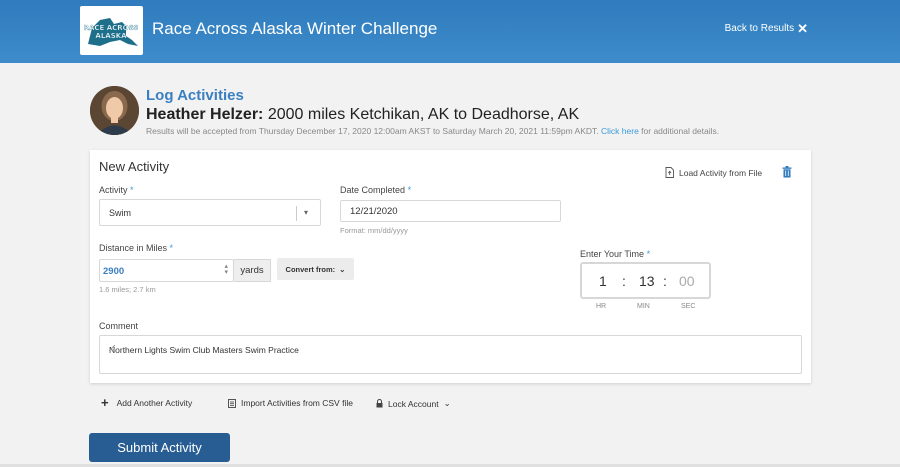 The image size is (900, 467). Describe the element at coordinates (114, 110) in the screenshot. I see `athlete-avatar` at that location.